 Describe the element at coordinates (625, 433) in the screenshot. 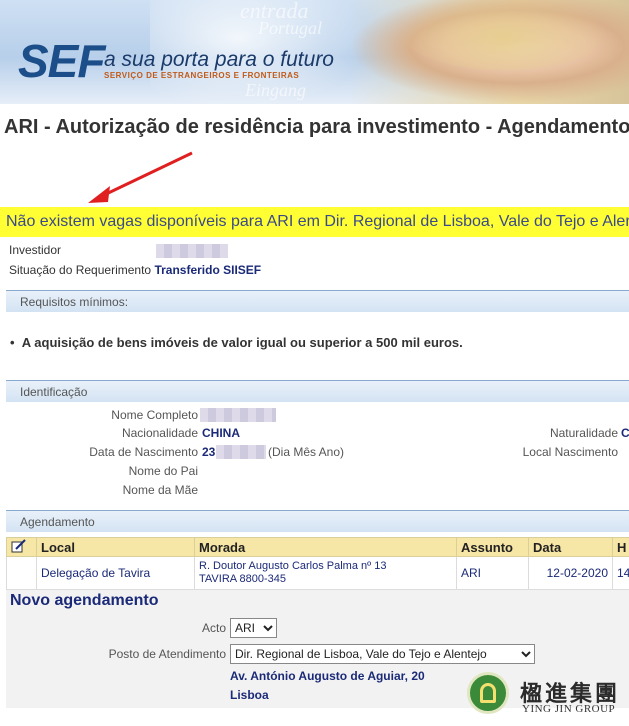

I see `naturalidade-value: C` at that location.